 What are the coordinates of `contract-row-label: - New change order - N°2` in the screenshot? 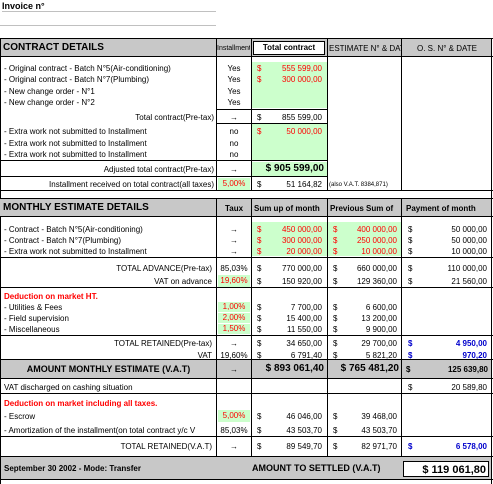 It's located at (49, 102).